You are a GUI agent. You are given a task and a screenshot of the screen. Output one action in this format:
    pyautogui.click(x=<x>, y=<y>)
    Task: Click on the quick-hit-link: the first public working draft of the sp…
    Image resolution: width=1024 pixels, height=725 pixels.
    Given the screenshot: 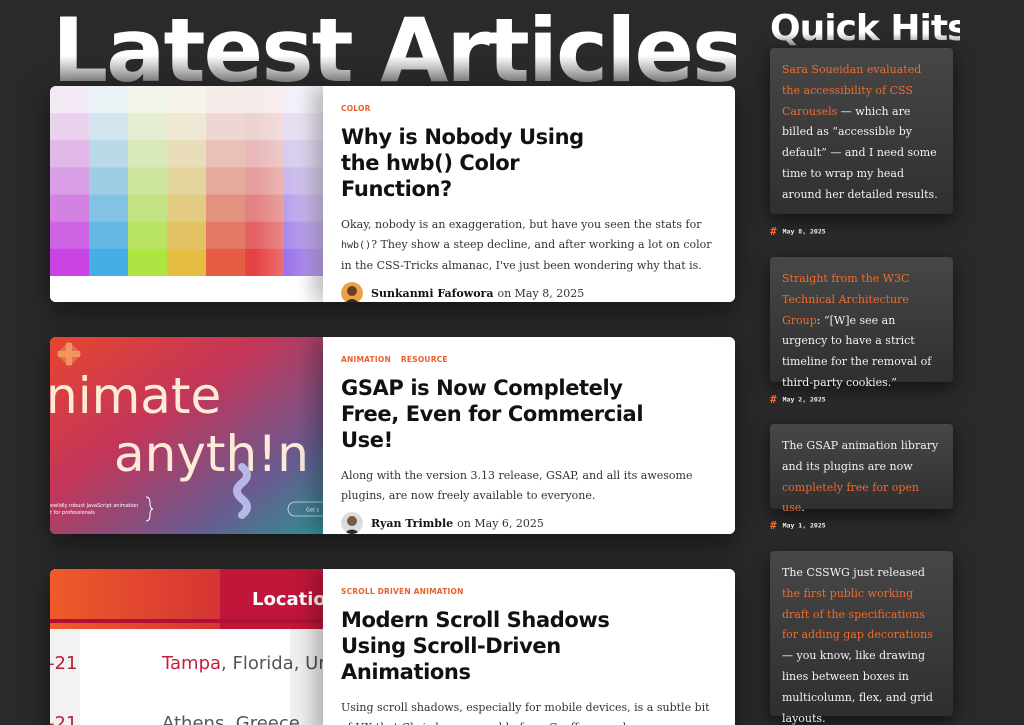 What is the action you would take?
    pyautogui.click(x=857, y=614)
    